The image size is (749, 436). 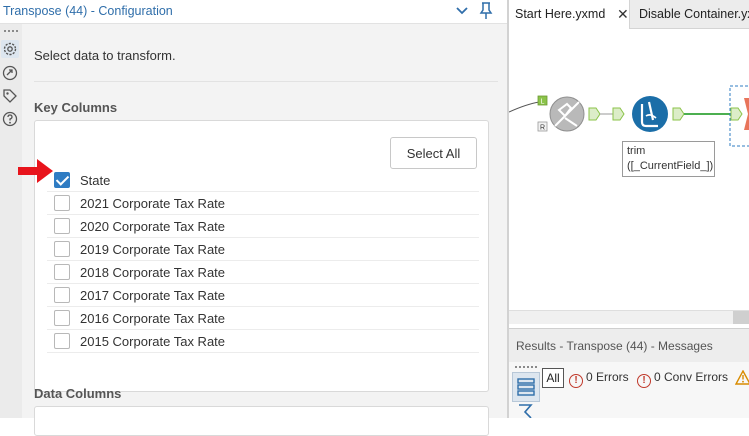 What do you see at coordinates (670, 166) in the screenshot?
I see `annotation-line2: ([_CurrentField_])` at bounding box center [670, 166].